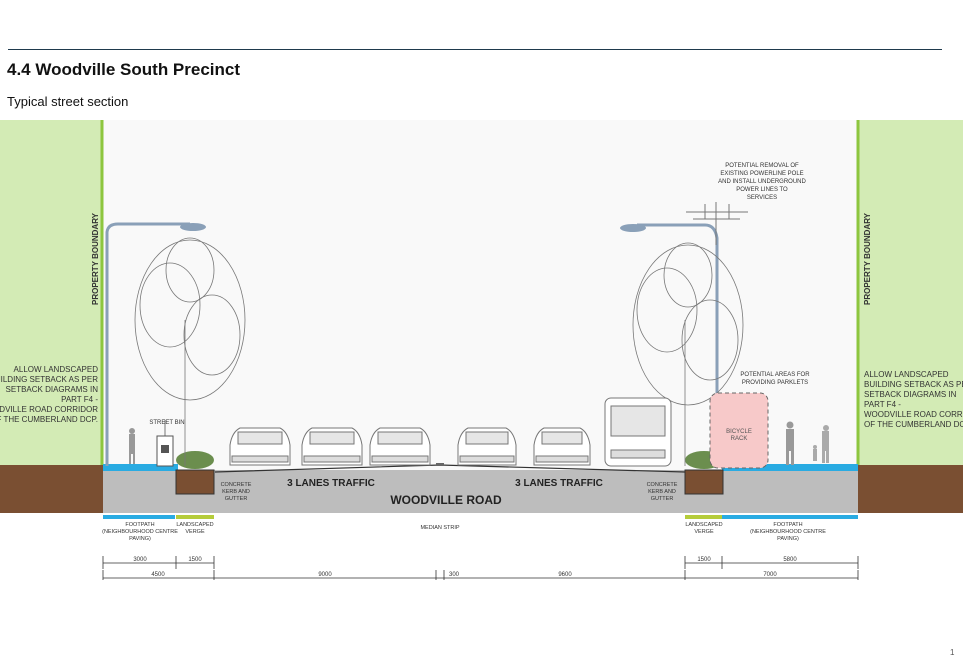 Image resolution: width=963 pixels, height=660 pixels. Describe the element at coordinates (910, 489) in the screenshot. I see `soil-right` at that location.